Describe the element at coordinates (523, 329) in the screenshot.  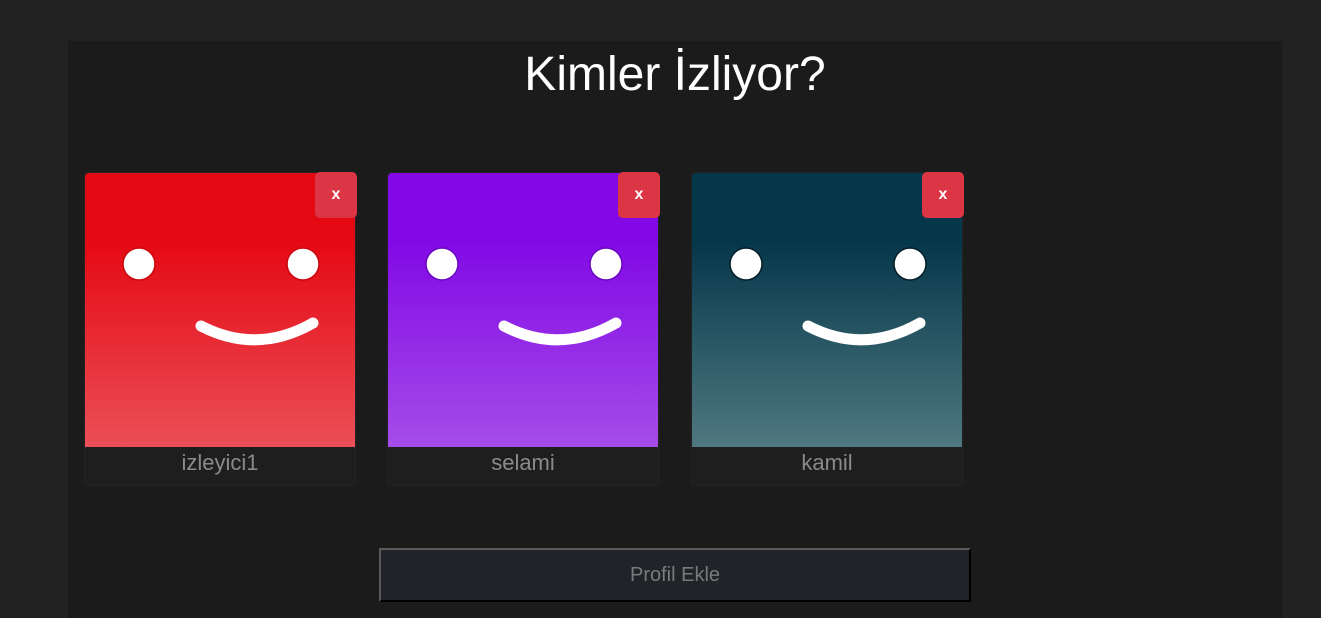
I see `profile-card-selami: x selami` at that location.